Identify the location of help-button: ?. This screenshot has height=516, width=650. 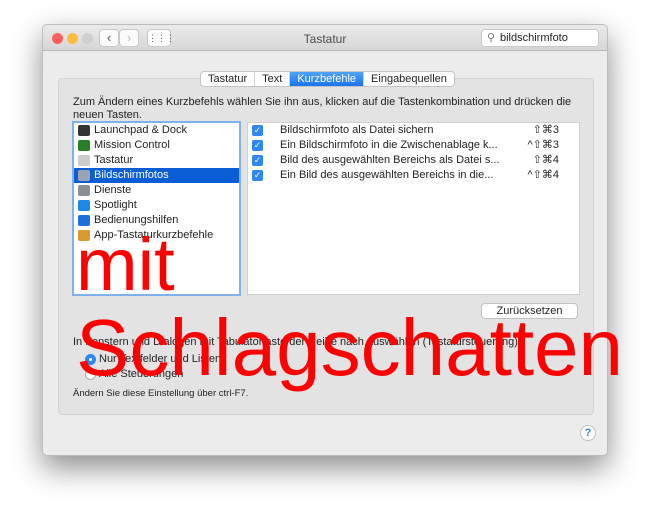
(588, 433).